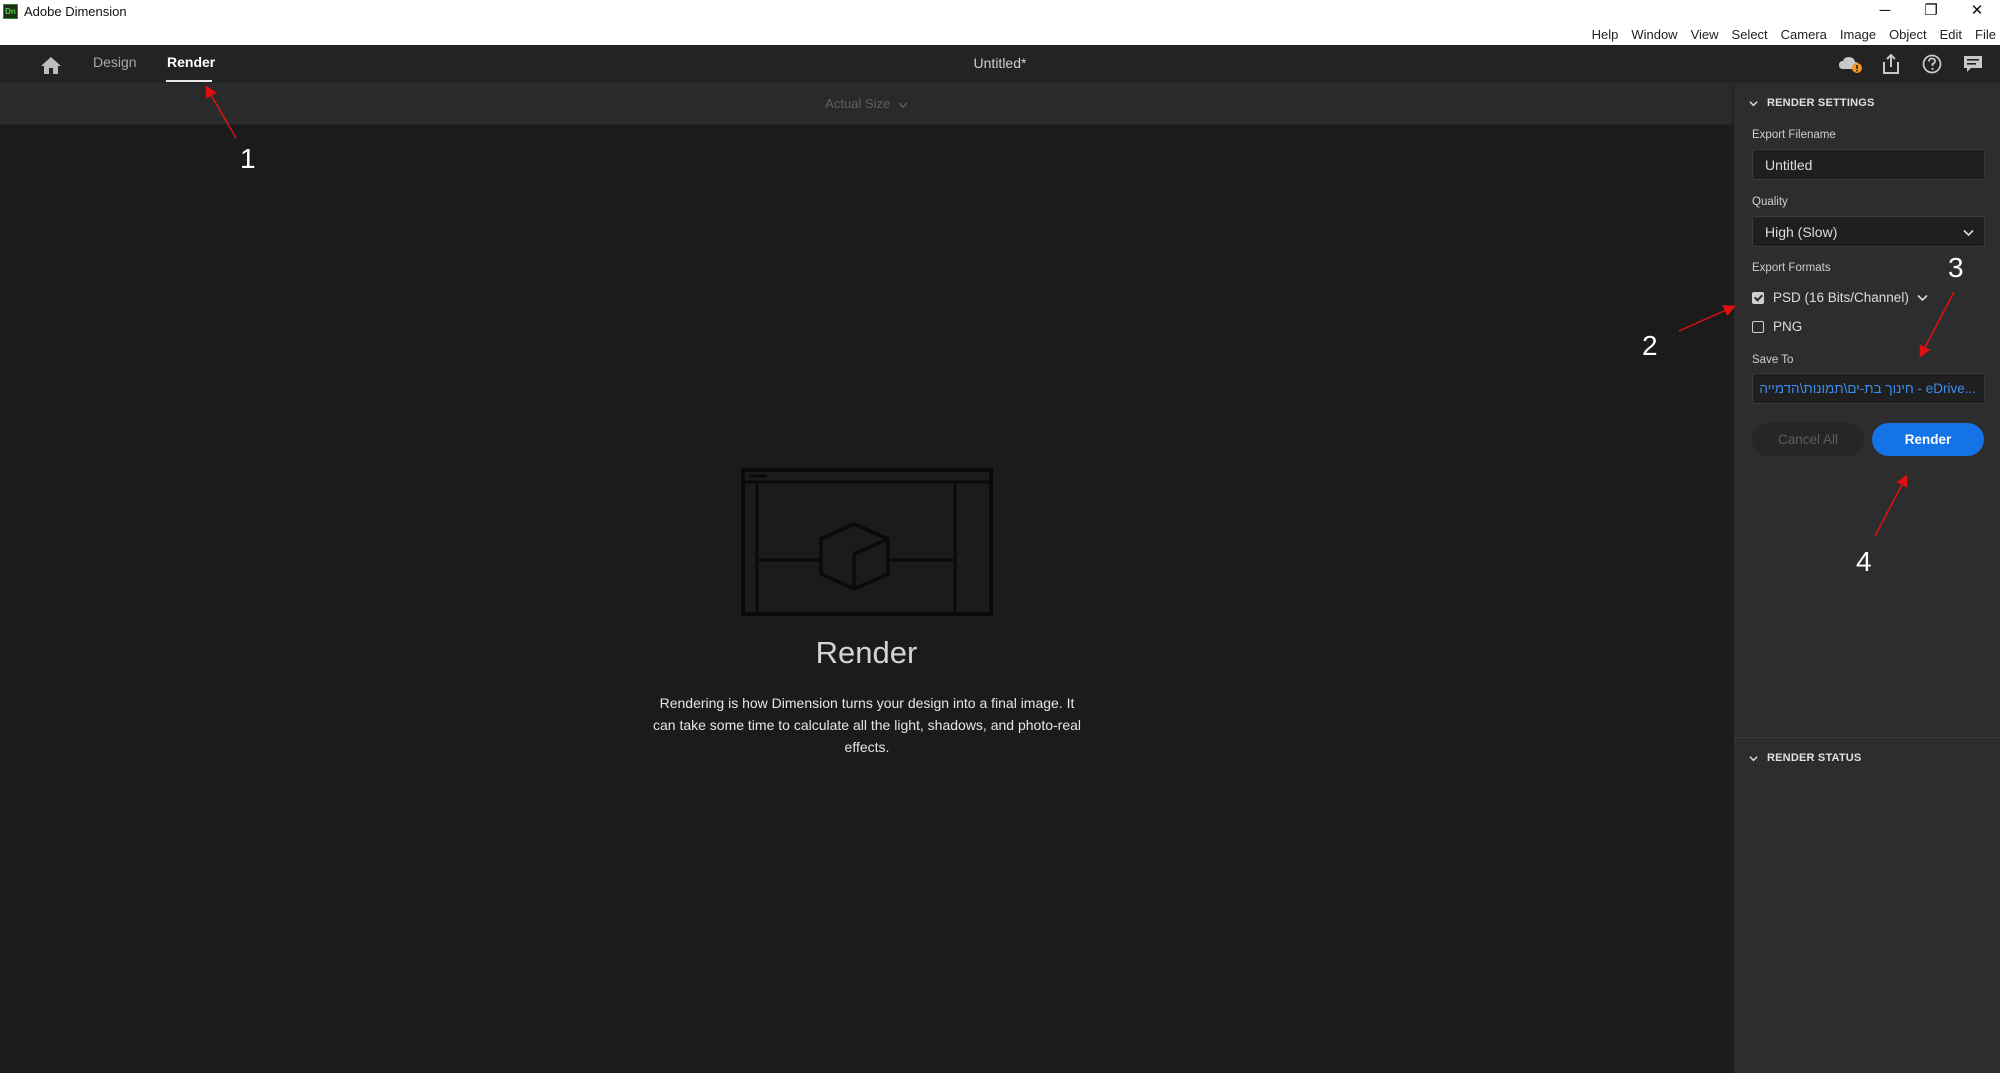 This screenshot has width=2000, height=1073. Describe the element at coordinates (1951, 34) in the screenshot. I see `menu-edit: Edit` at that location.